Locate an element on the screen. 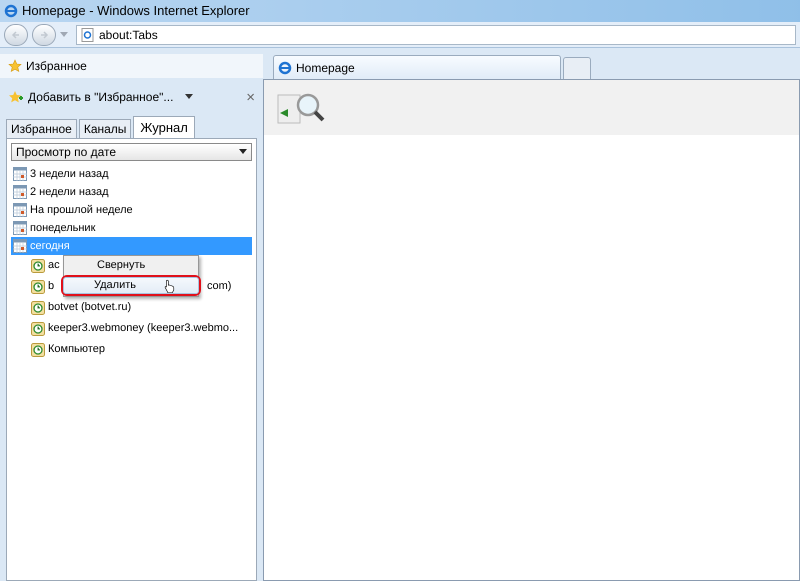 The image size is (800, 581). history-item-text: com) is located at coordinates (219, 286).